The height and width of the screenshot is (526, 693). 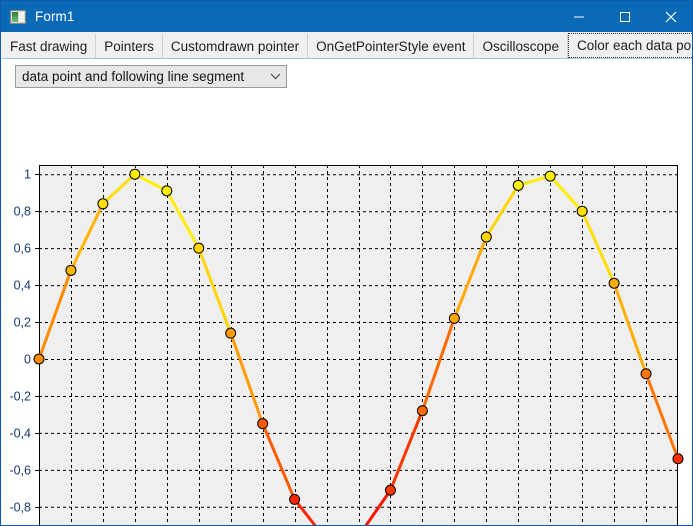 I want to click on tab-ongetpointerstyle-event: OnGetPointerStyle event, so click(x=391, y=46).